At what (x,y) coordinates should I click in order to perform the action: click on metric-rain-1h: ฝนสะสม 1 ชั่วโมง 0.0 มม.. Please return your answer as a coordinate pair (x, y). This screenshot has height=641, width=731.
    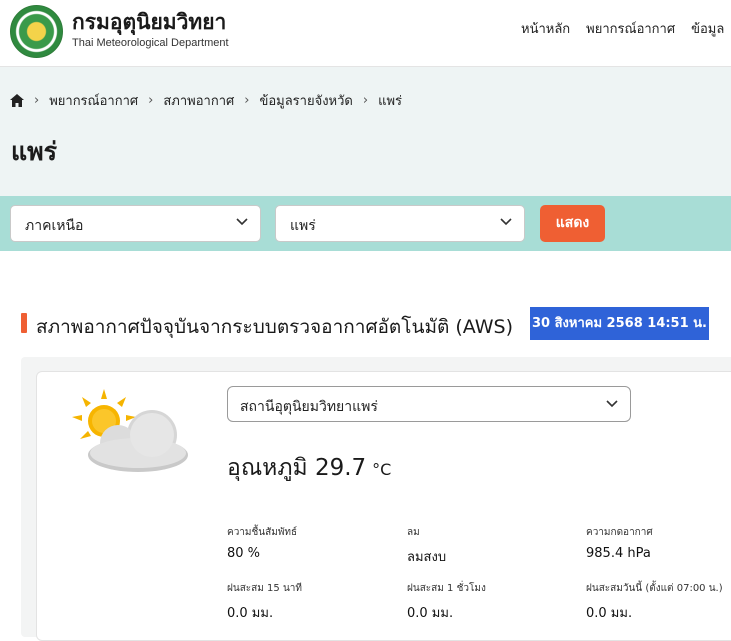
    Looking at the image, I should click on (446, 602).